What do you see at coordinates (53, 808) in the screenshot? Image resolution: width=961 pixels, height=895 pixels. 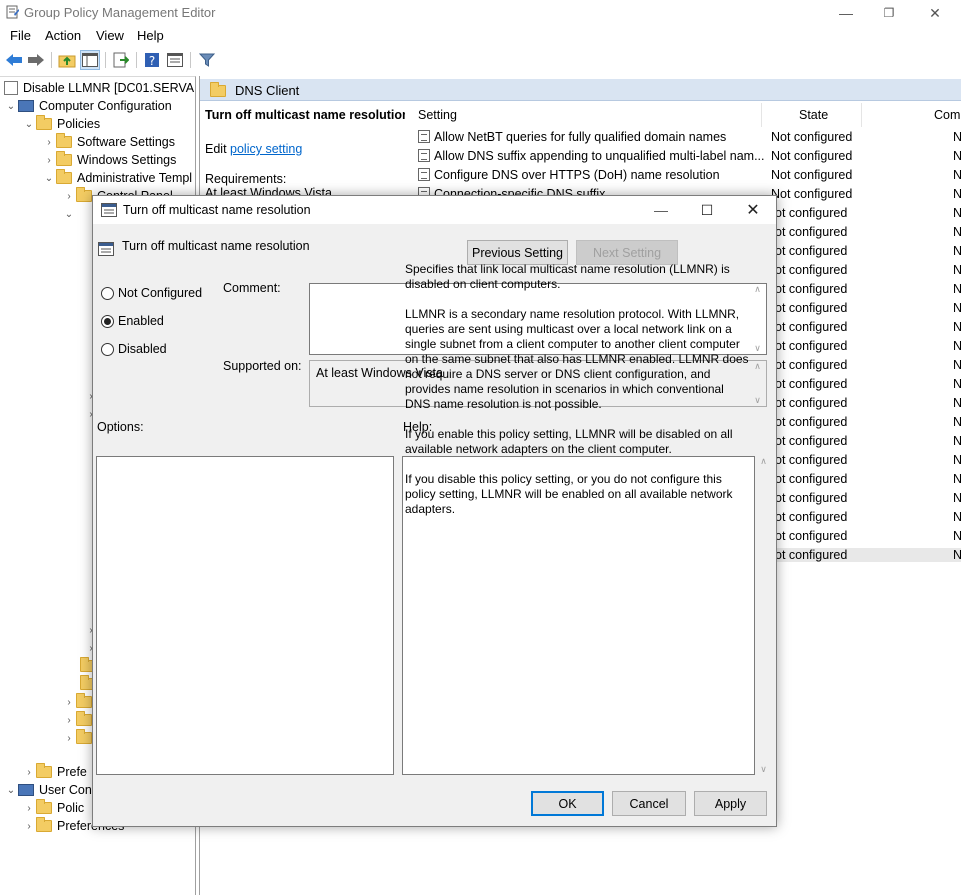 I see `tree-user-policies: › Polic` at bounding box center [53, 808].